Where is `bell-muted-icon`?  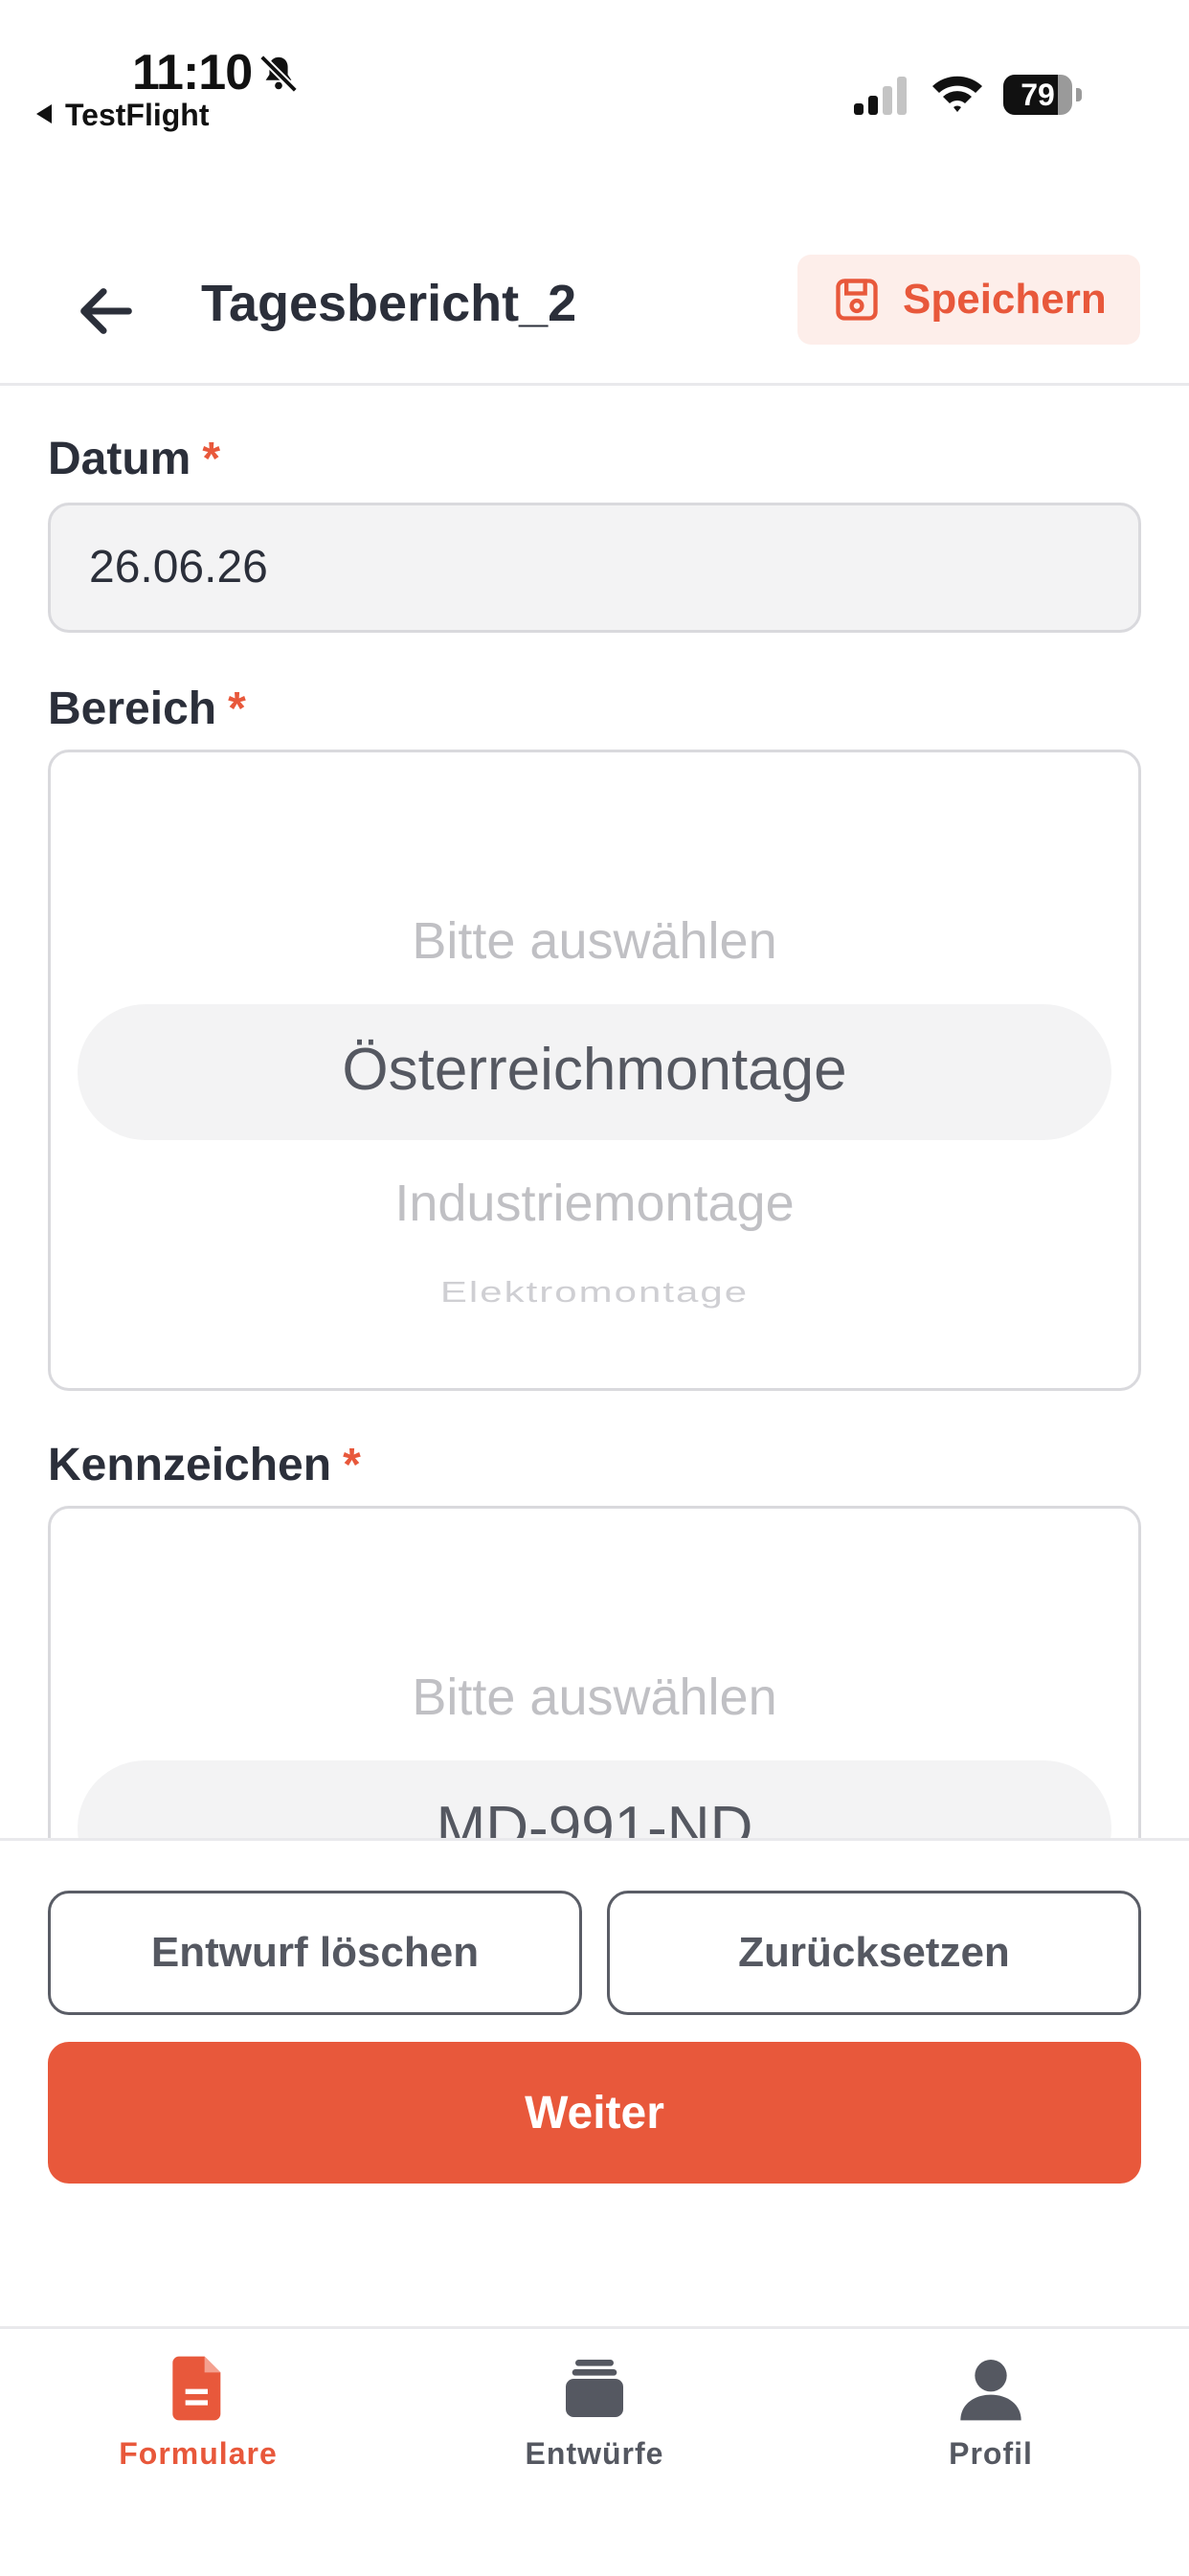
bell-muted-icon is located at coordinates (278, 74).